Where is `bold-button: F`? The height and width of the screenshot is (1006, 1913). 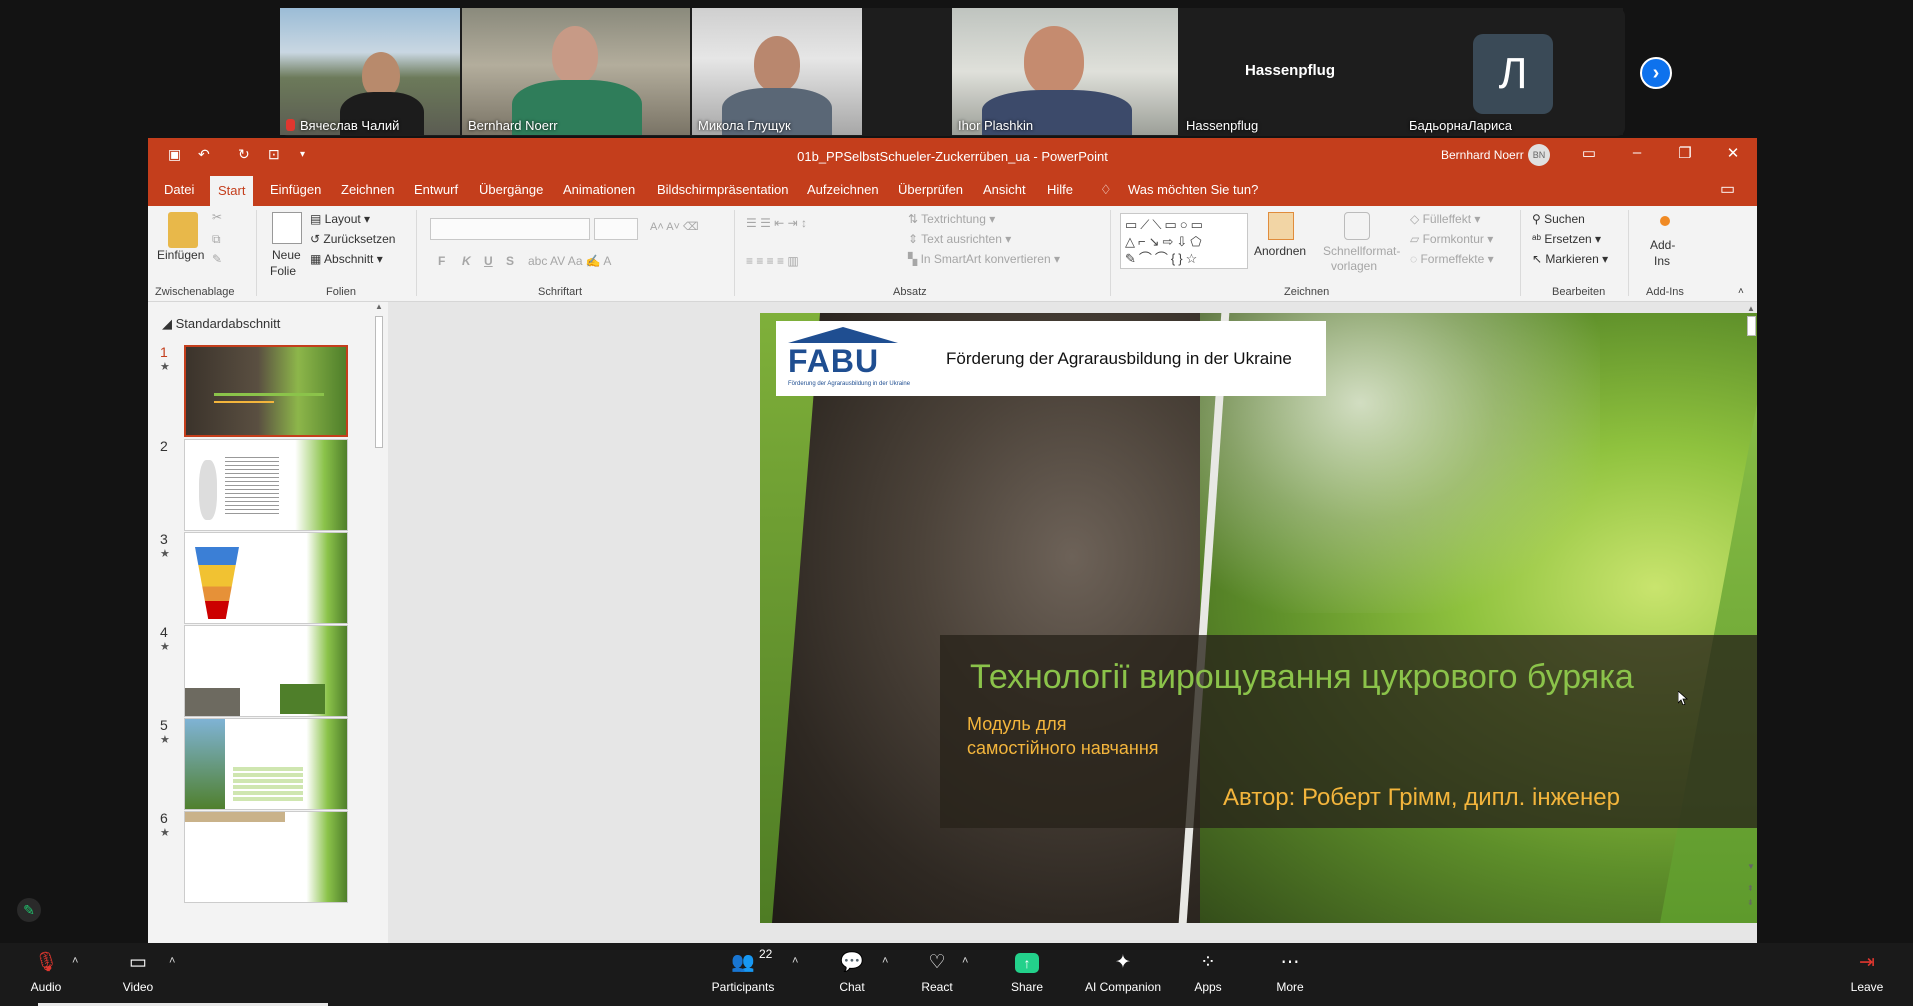
bold-button: F is located at coordinates (441, 261).